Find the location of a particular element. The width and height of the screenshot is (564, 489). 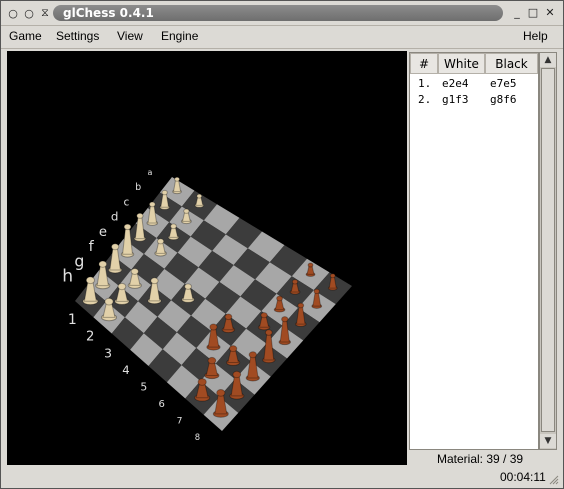

white-move: g1f3 is located at coordinates (455, 99).